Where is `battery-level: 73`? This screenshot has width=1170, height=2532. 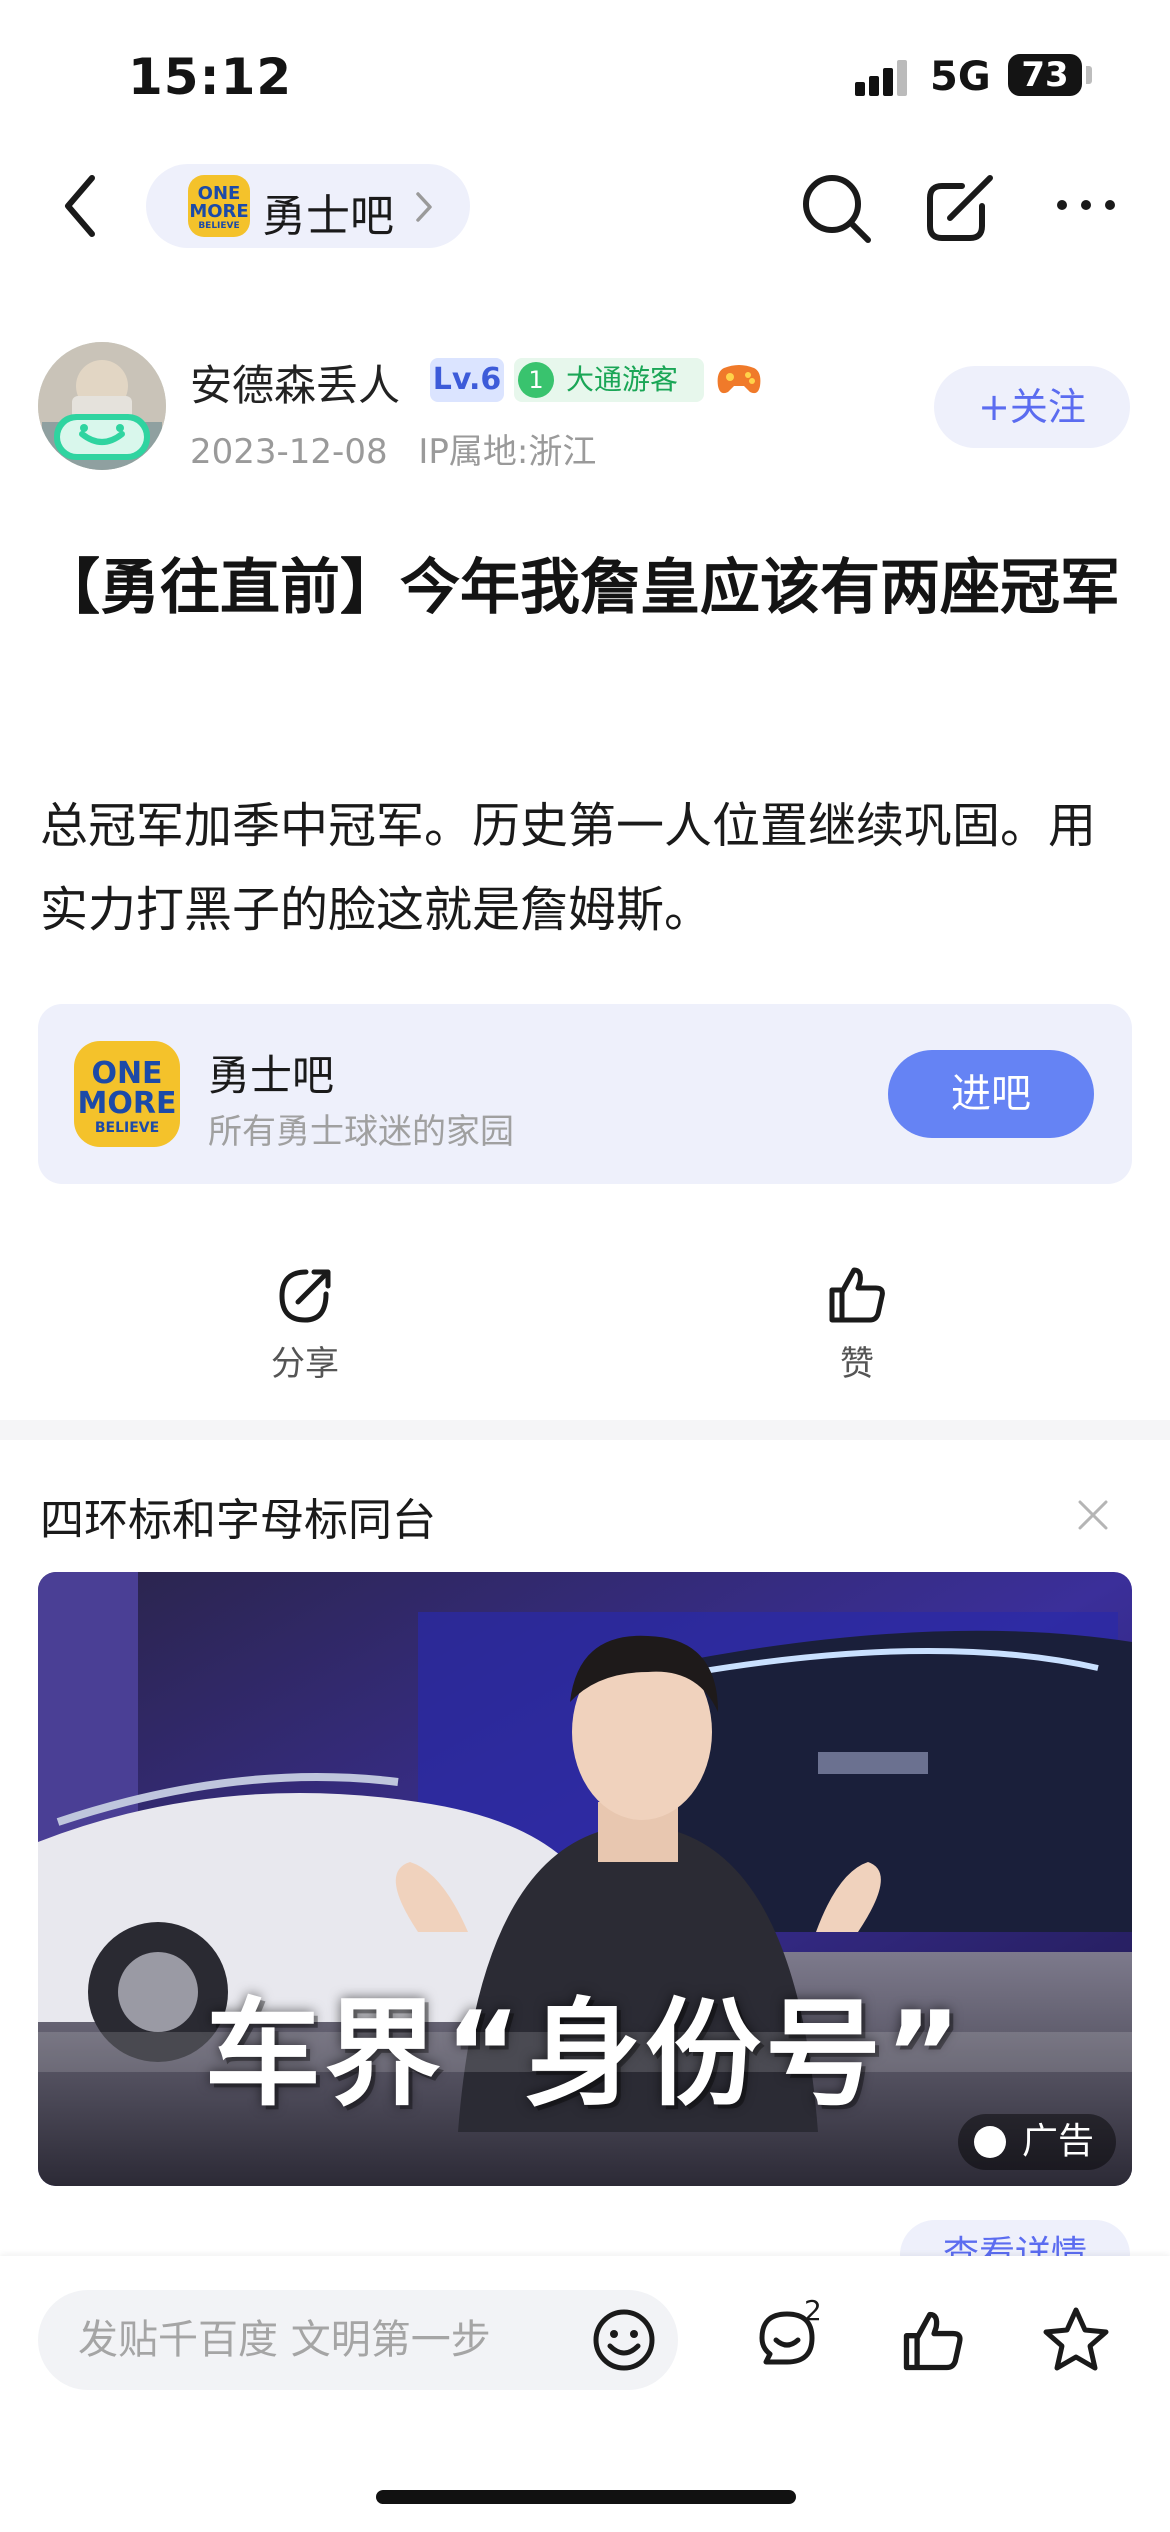 battery-level: 73 is located at coordinates (1045, 75).